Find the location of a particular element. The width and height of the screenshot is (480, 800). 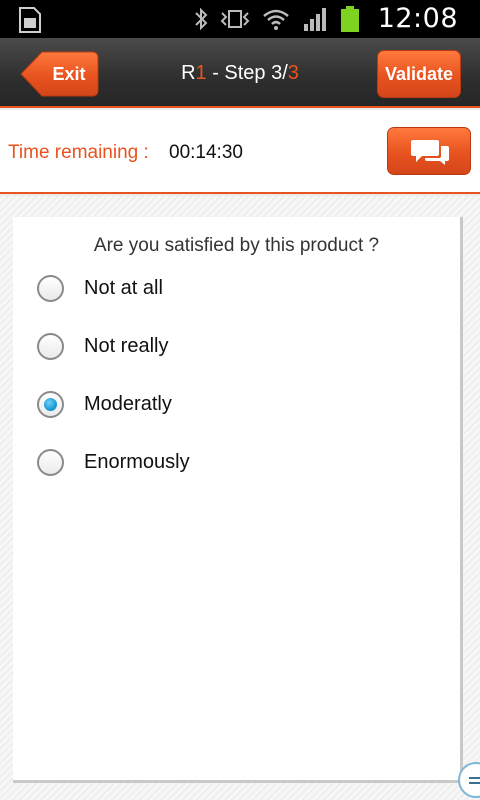

option-label: Not at all is located at coordinates (123, 288).